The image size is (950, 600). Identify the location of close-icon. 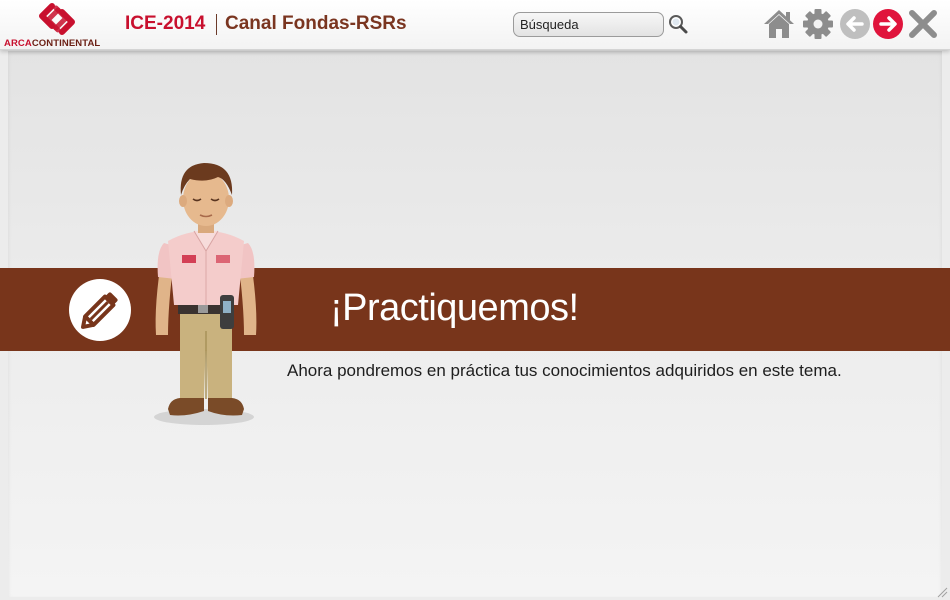
(923, 24).